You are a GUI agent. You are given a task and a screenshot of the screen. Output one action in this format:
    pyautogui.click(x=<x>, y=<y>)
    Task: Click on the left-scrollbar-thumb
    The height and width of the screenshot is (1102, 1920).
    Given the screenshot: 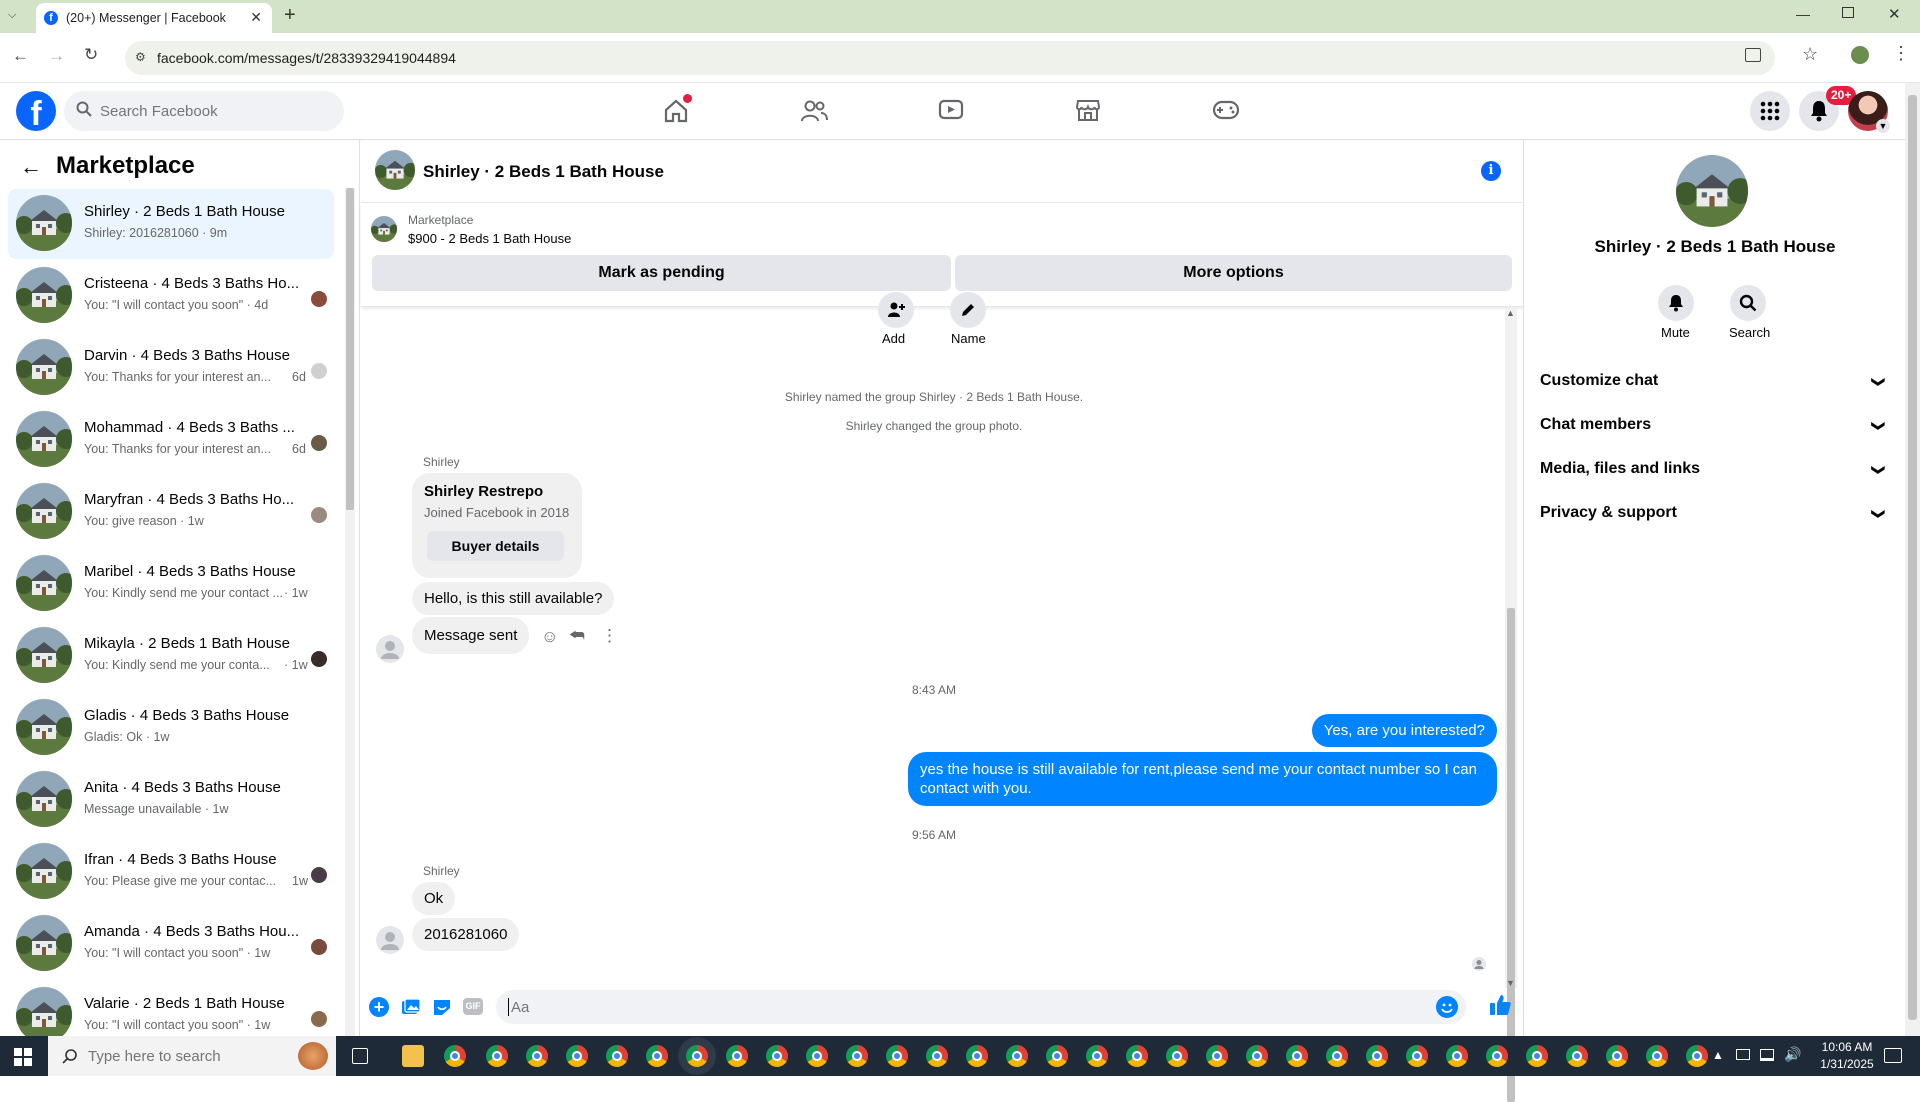 What is the action you would take?
    pyautogui.click(x=350, y=349)
    